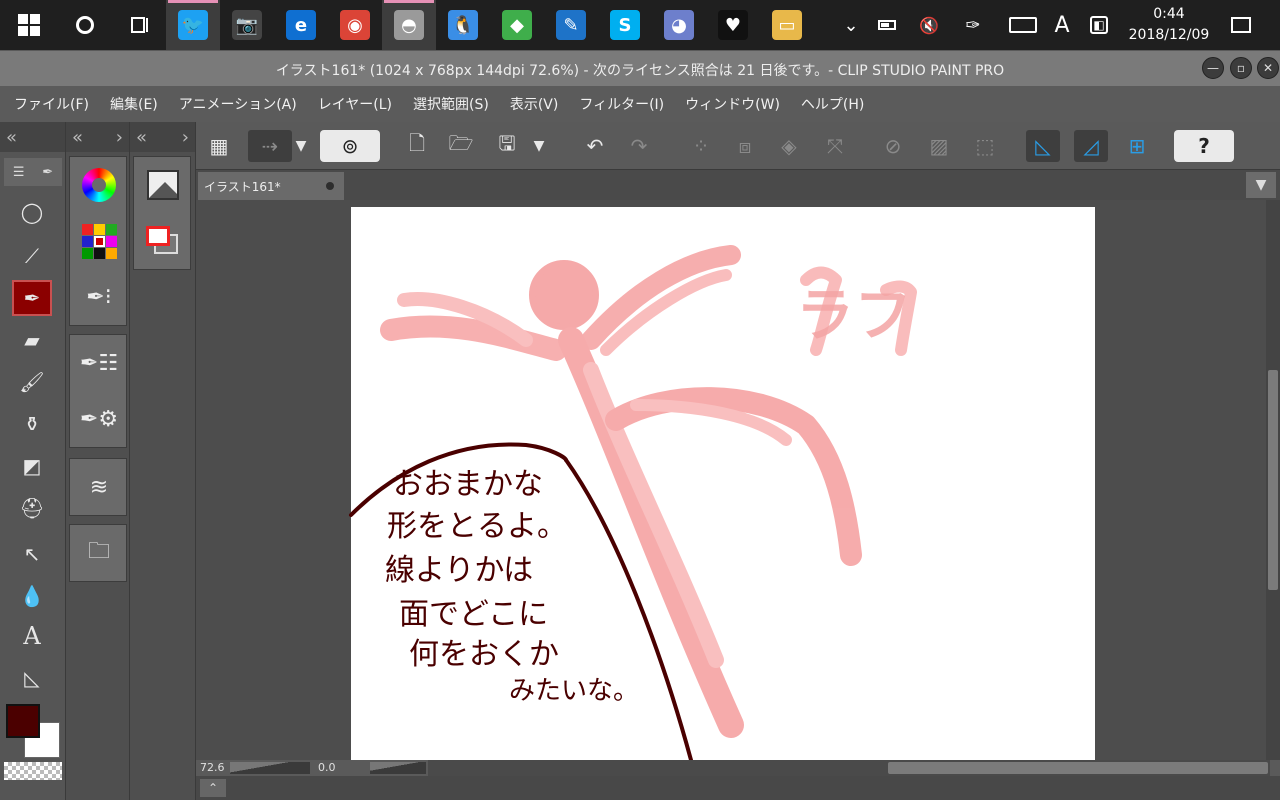 The image size is (1280, 800). What do you see at coordinates (99, 487) in the screenshot?
I see `layer-stack-icon: ≋` at bounding box center [99, 487].